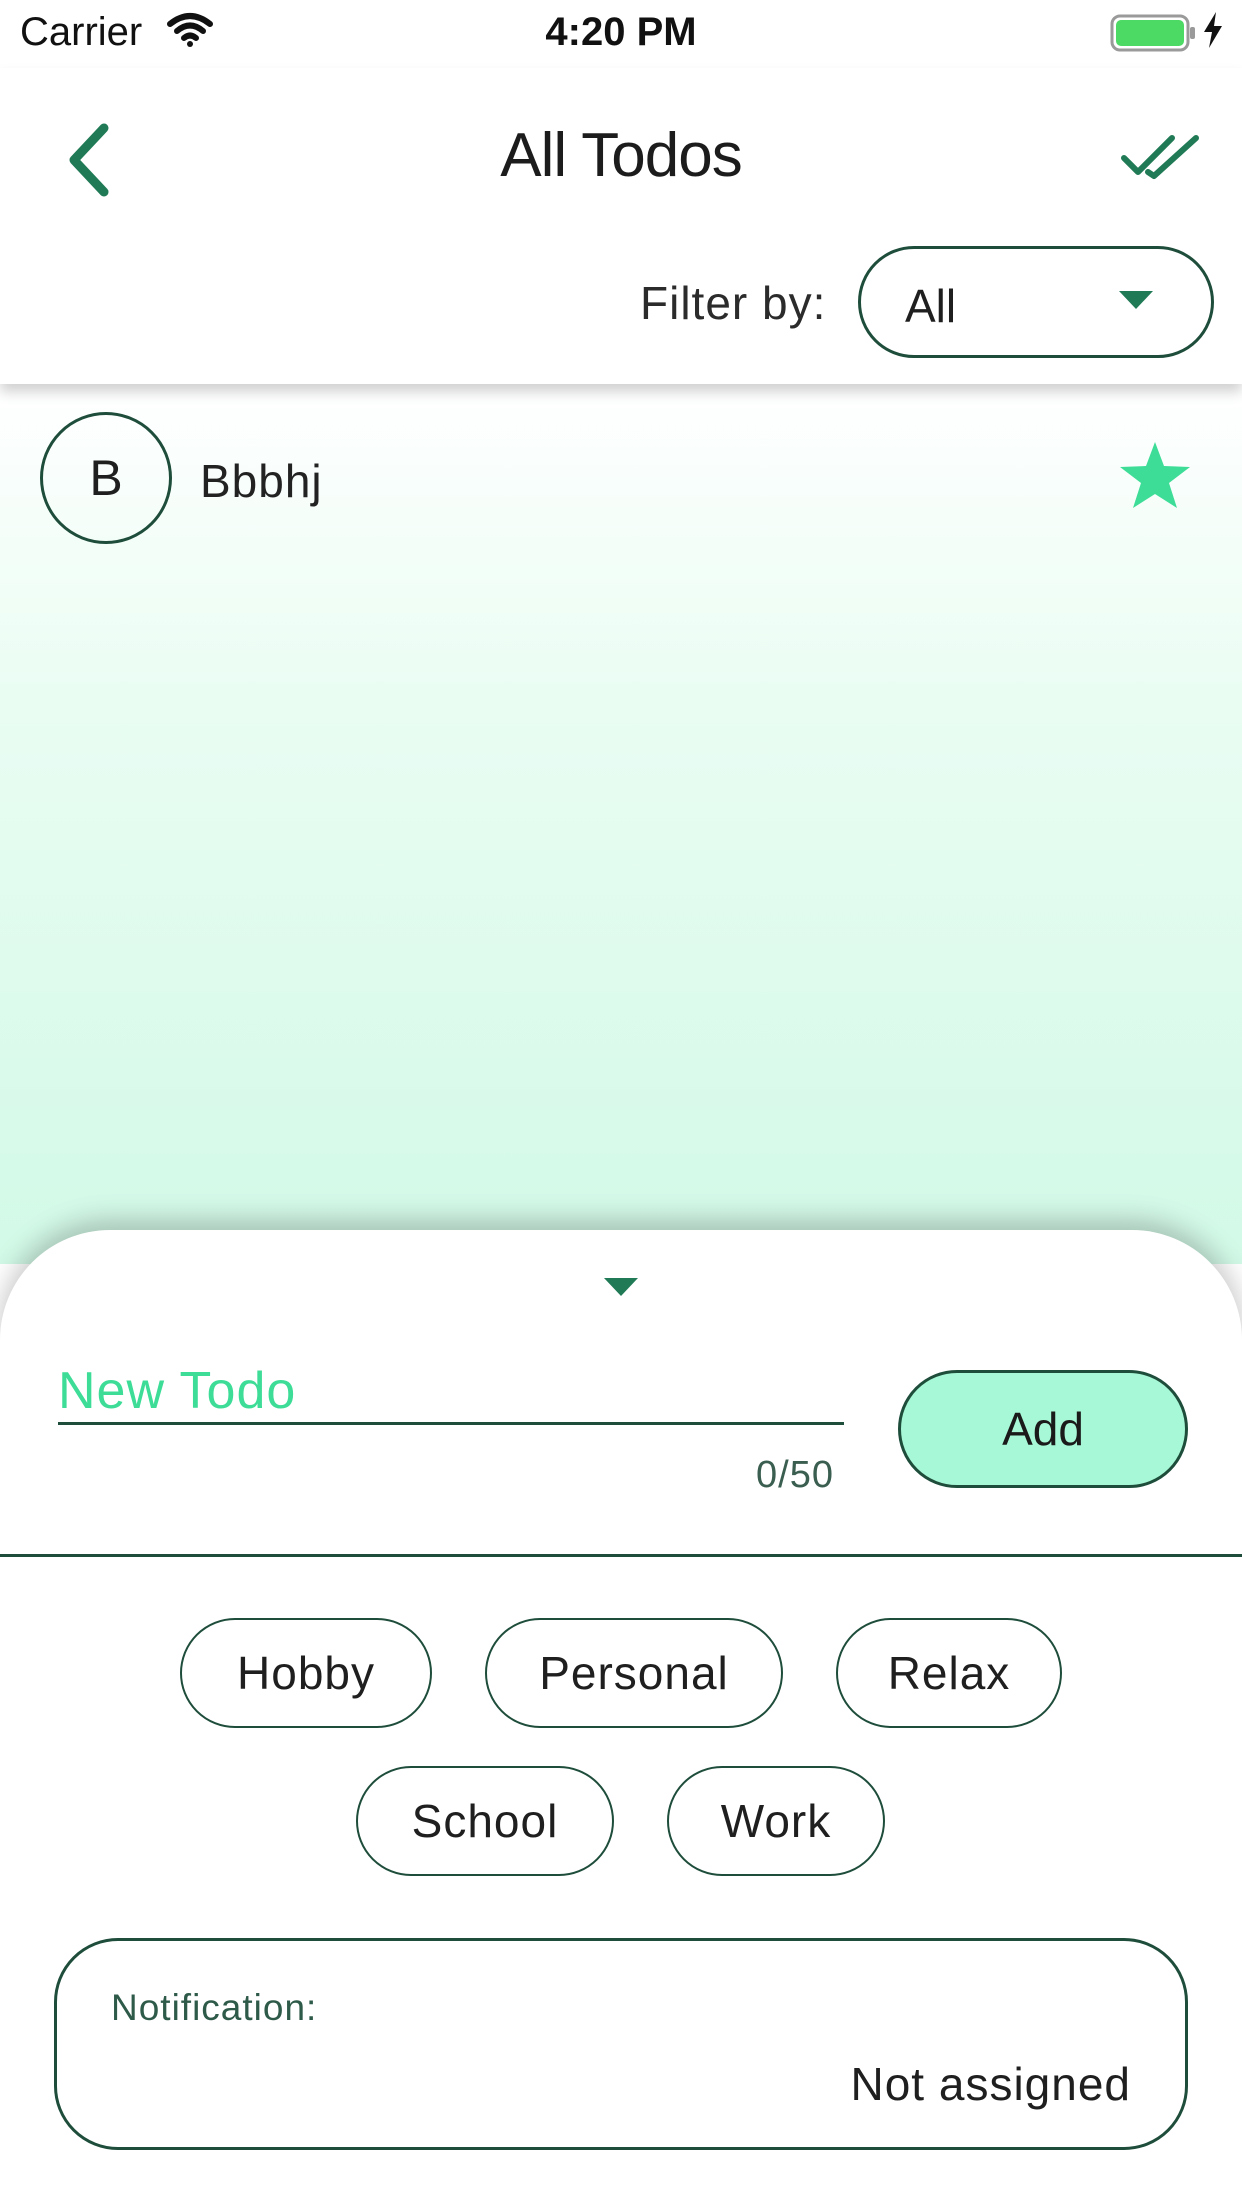  I want to click on filter-selected-value: All, so click(931, 306).